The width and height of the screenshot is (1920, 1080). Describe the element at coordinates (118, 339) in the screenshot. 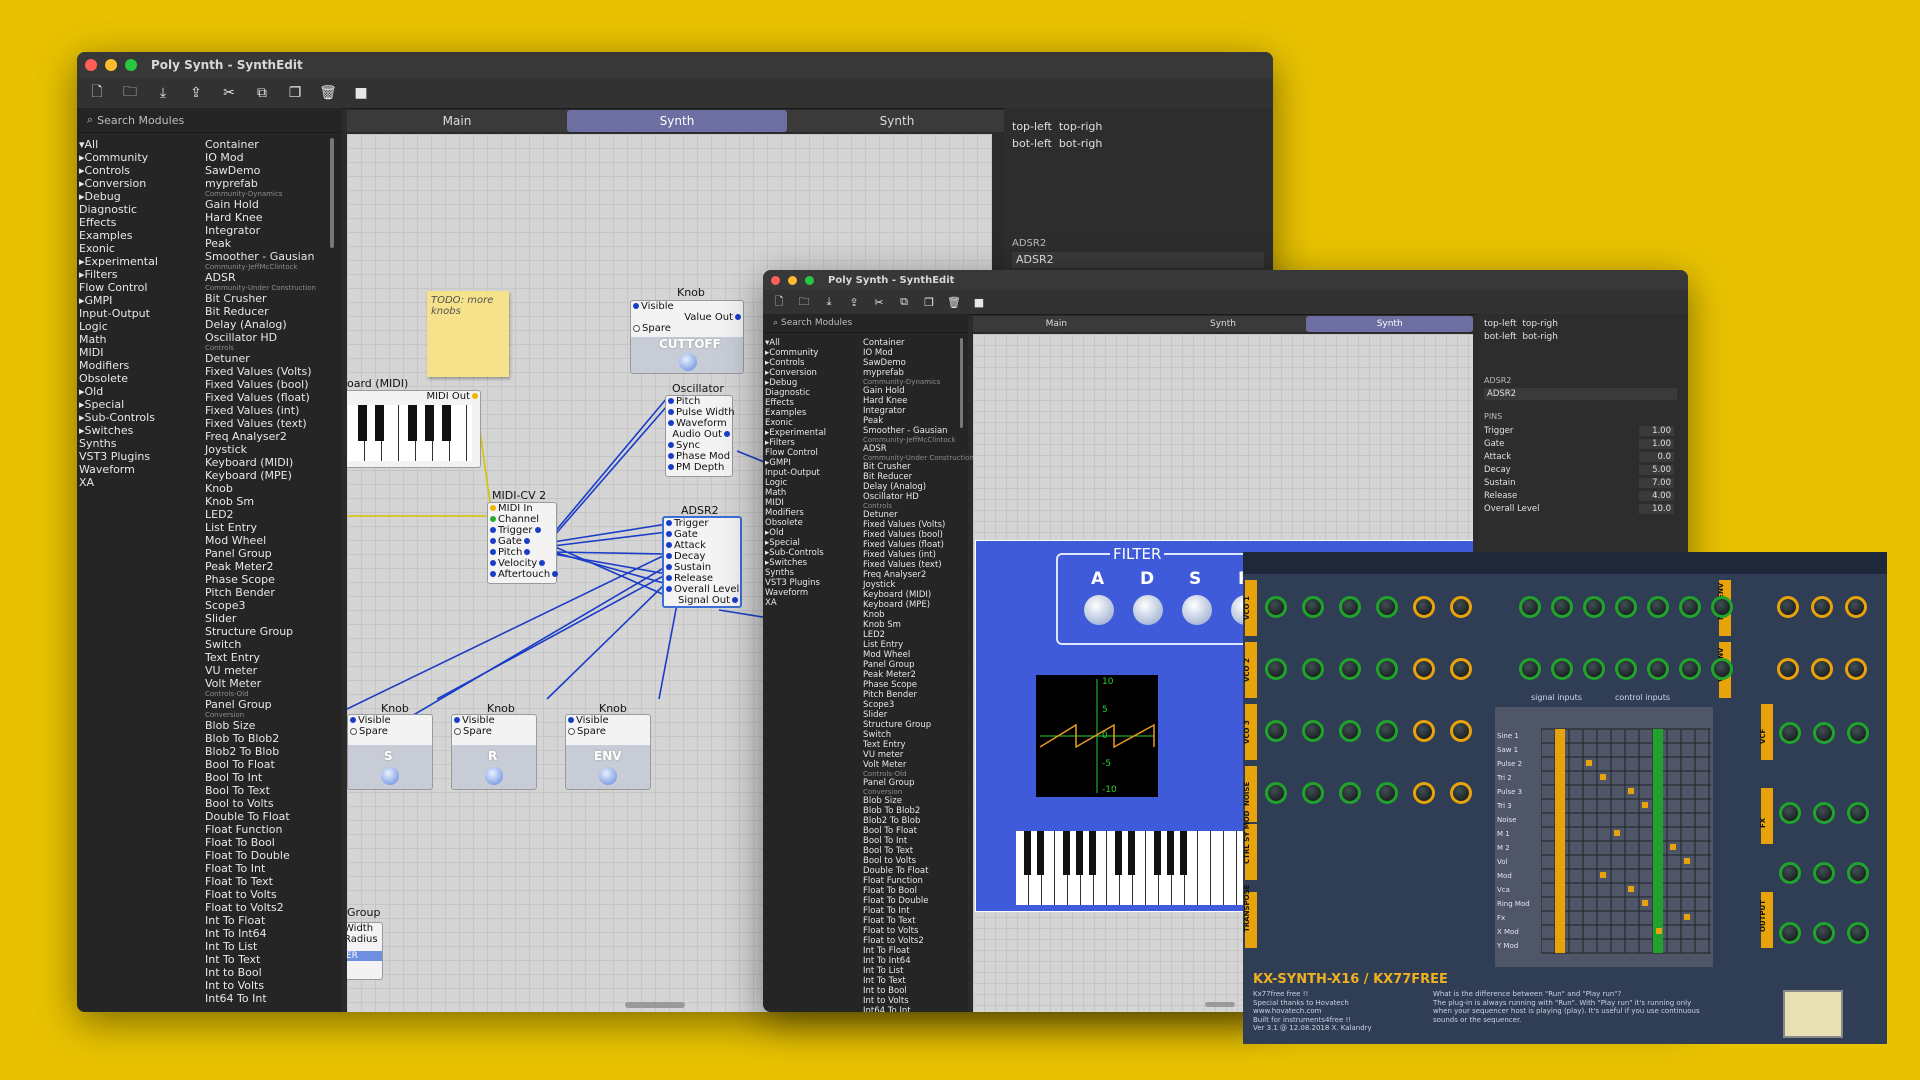

I see `category-item: Math` at that location.